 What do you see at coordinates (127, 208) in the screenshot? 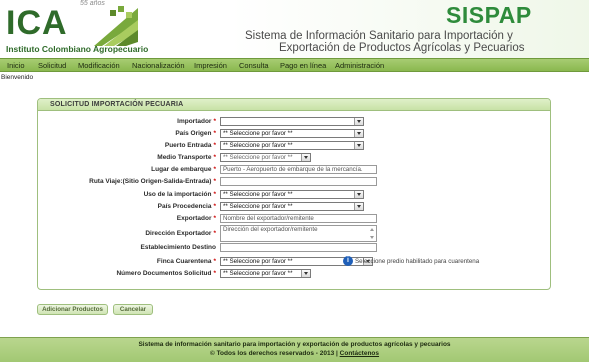
I see `pais-procedencia-label-row: País Procedencia *` at bounding box center [127, 208].